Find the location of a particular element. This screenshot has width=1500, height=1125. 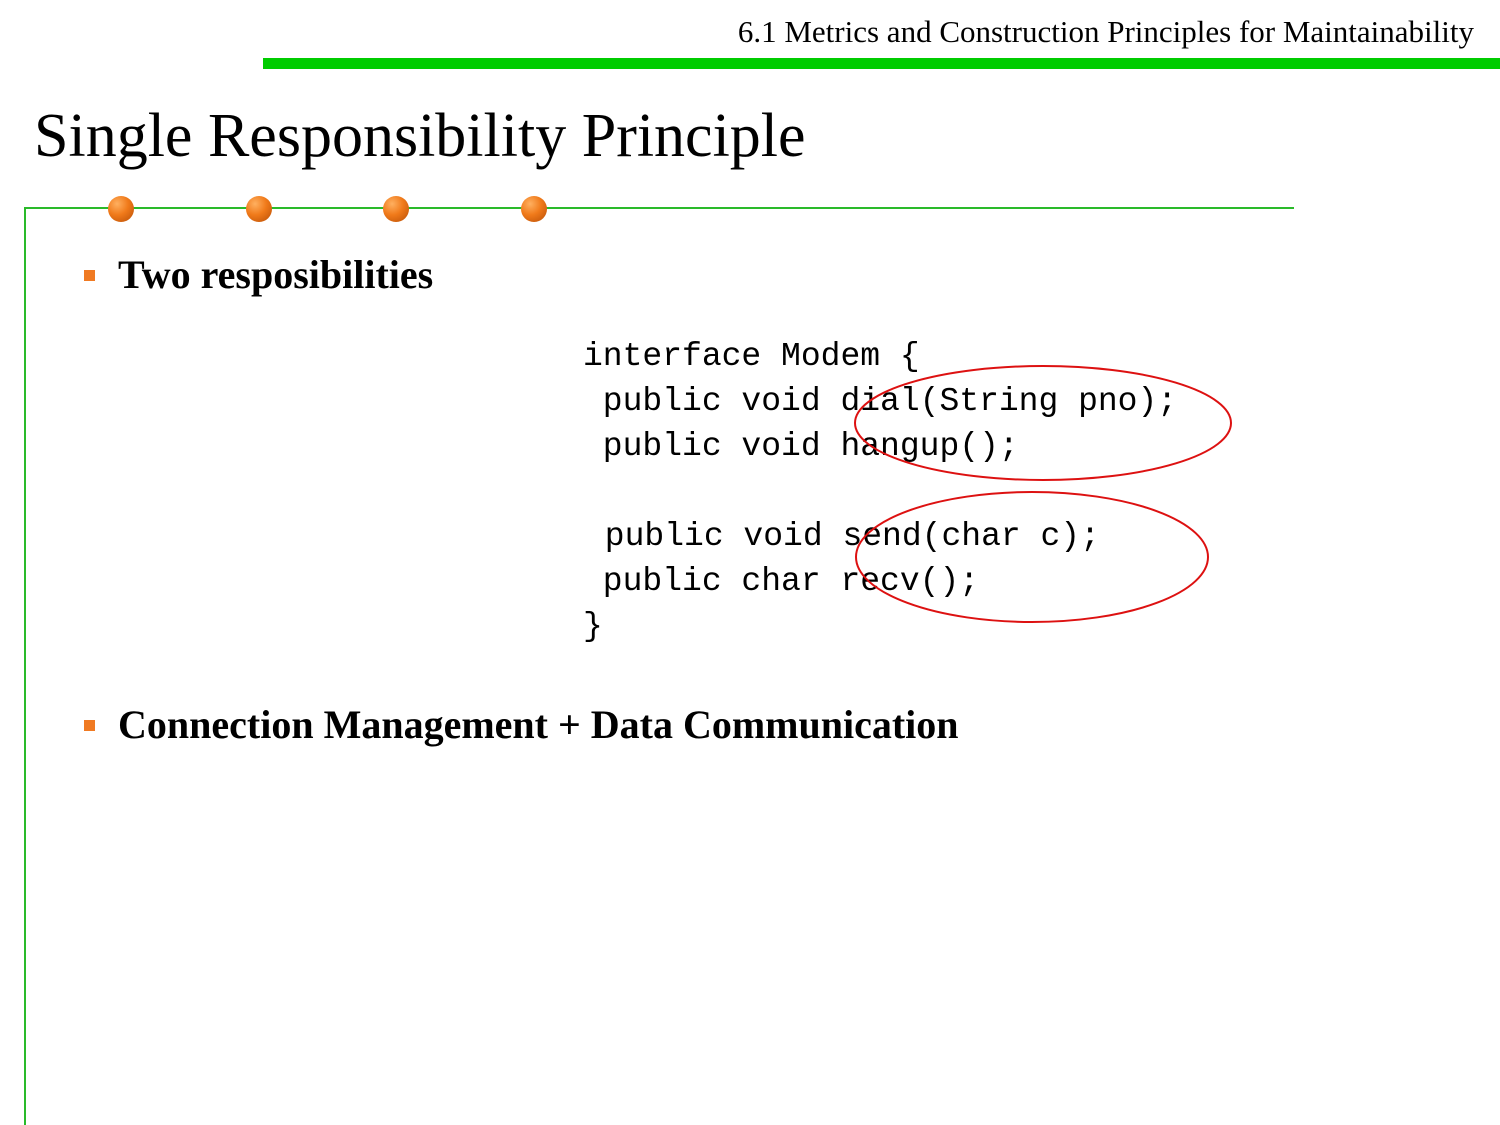

header-bar is located at coordinates (881, 63).